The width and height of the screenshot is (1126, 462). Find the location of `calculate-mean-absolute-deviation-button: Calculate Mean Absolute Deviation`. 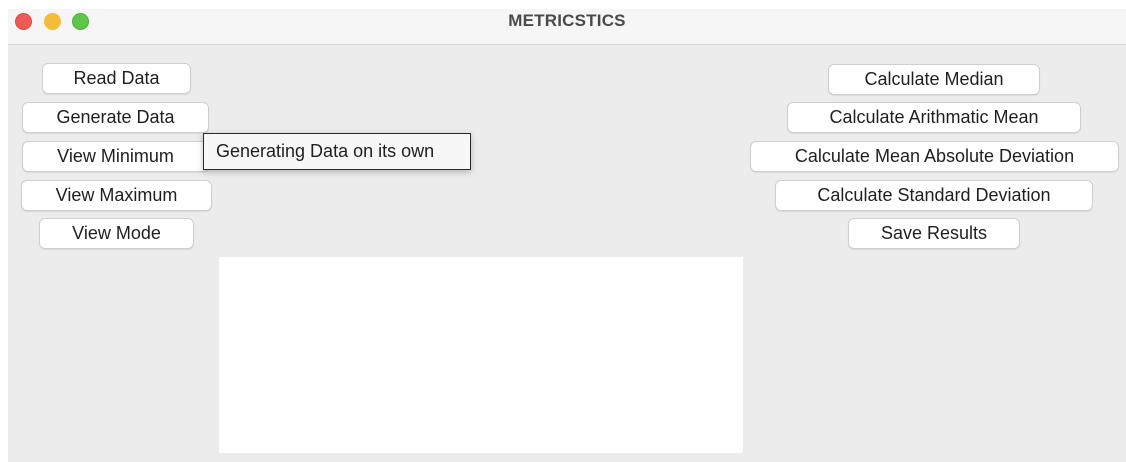

calculate-mean-absolute-deviation-button: Calculate Mean Absolute Deviation is located at coordinates (934, 156).